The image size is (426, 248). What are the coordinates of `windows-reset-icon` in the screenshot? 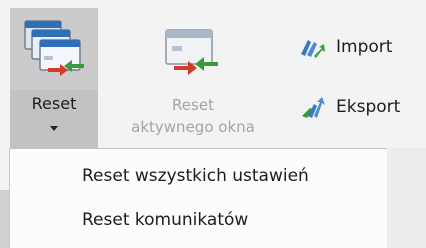 It's located at (54, 48).